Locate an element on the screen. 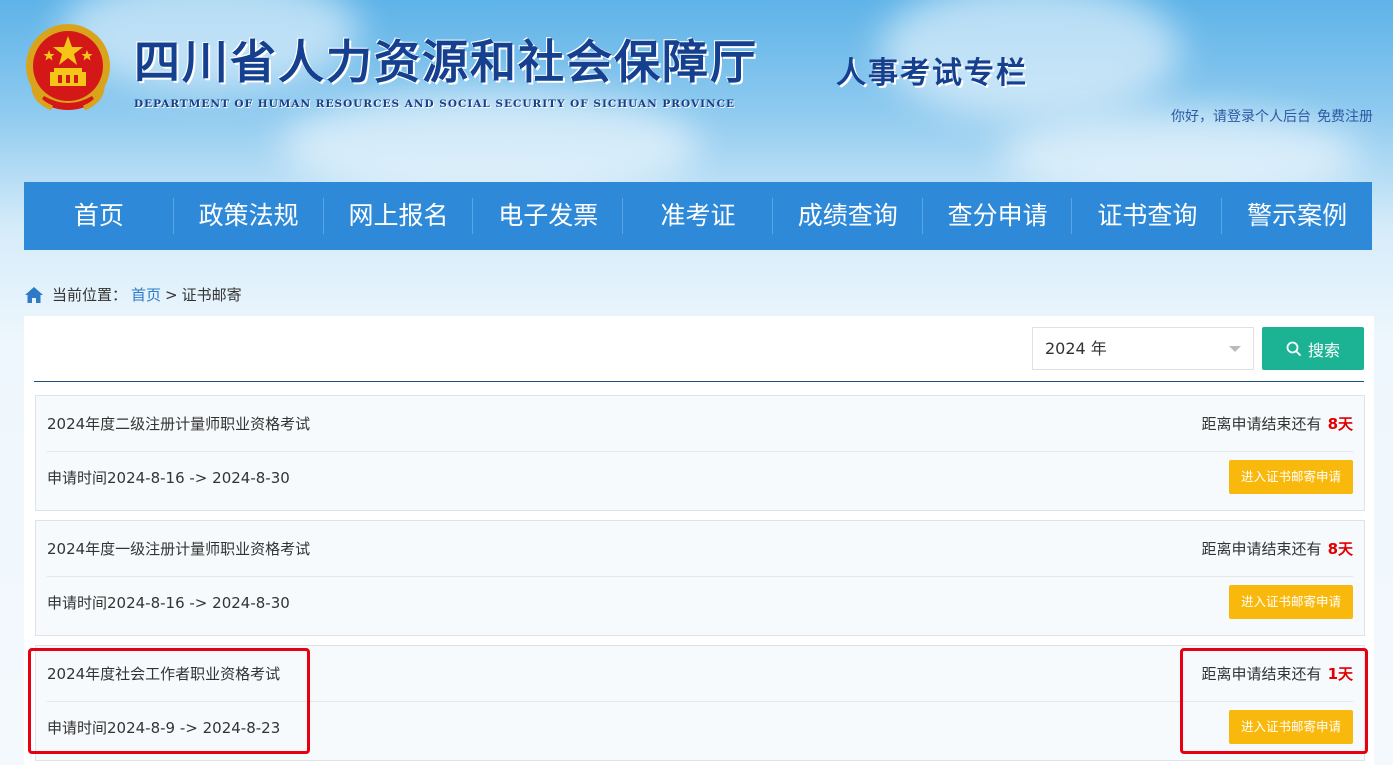 This screenshot has height=765, width=1393. remaining-time: 距离申请结束还有 1天 is located at coordinates (1277, 673).